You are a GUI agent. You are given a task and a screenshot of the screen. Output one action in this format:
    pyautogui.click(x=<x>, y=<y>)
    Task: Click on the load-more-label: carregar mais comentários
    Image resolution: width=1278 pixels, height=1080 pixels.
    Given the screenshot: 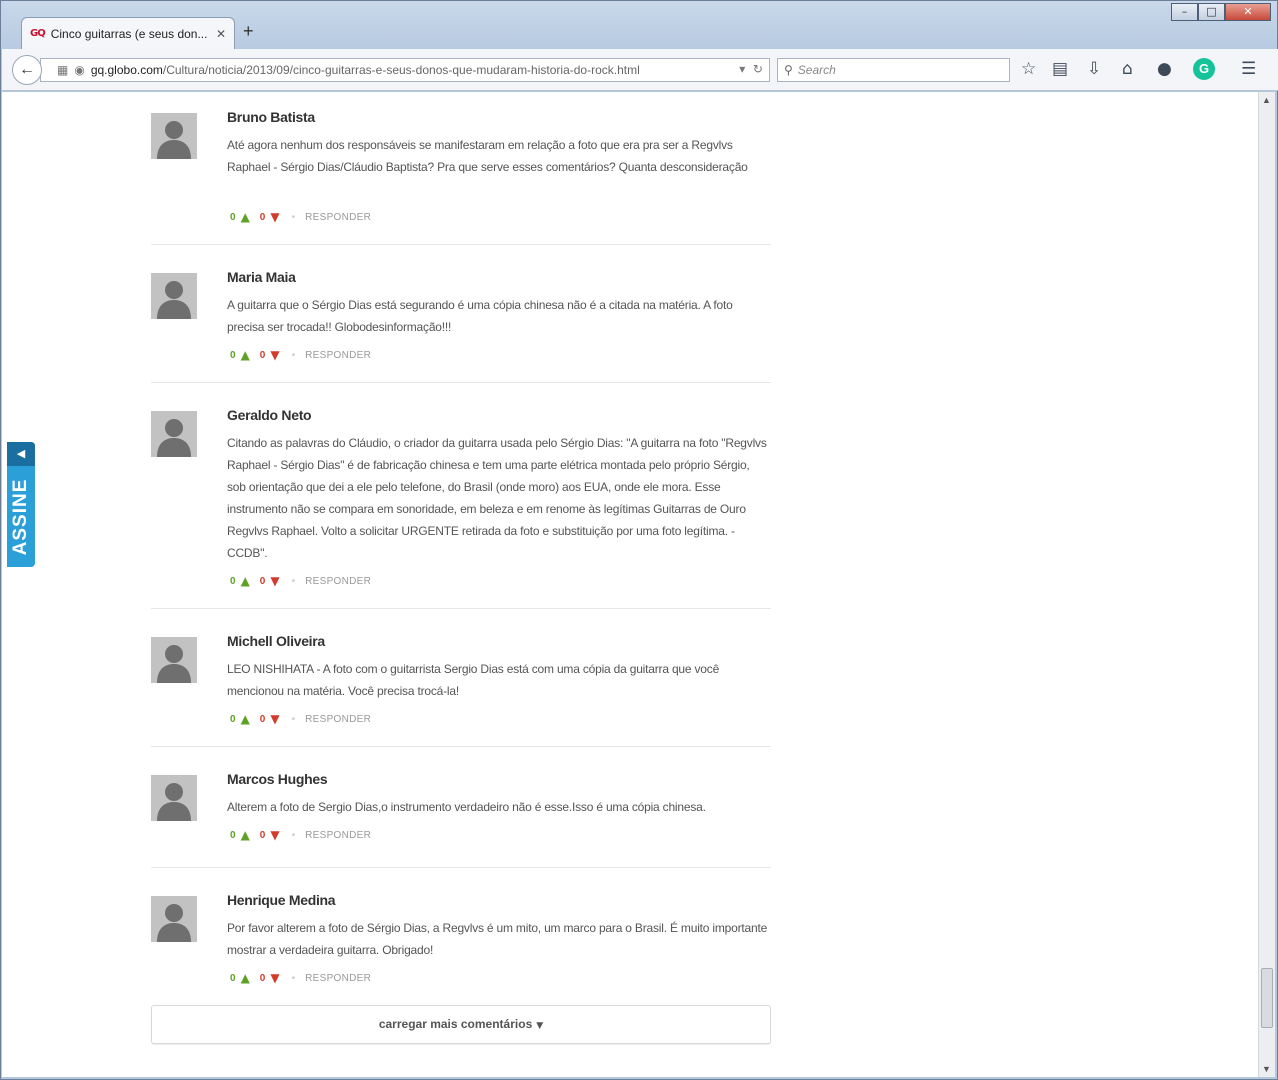 What is the action you would take?
    pyautogui.click(x=455, y=1024)
    